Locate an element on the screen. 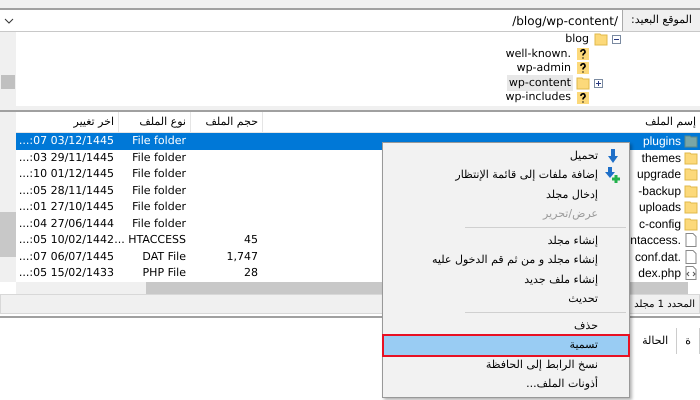  tree-item: wp-admin is located at coordinates (543, 68).